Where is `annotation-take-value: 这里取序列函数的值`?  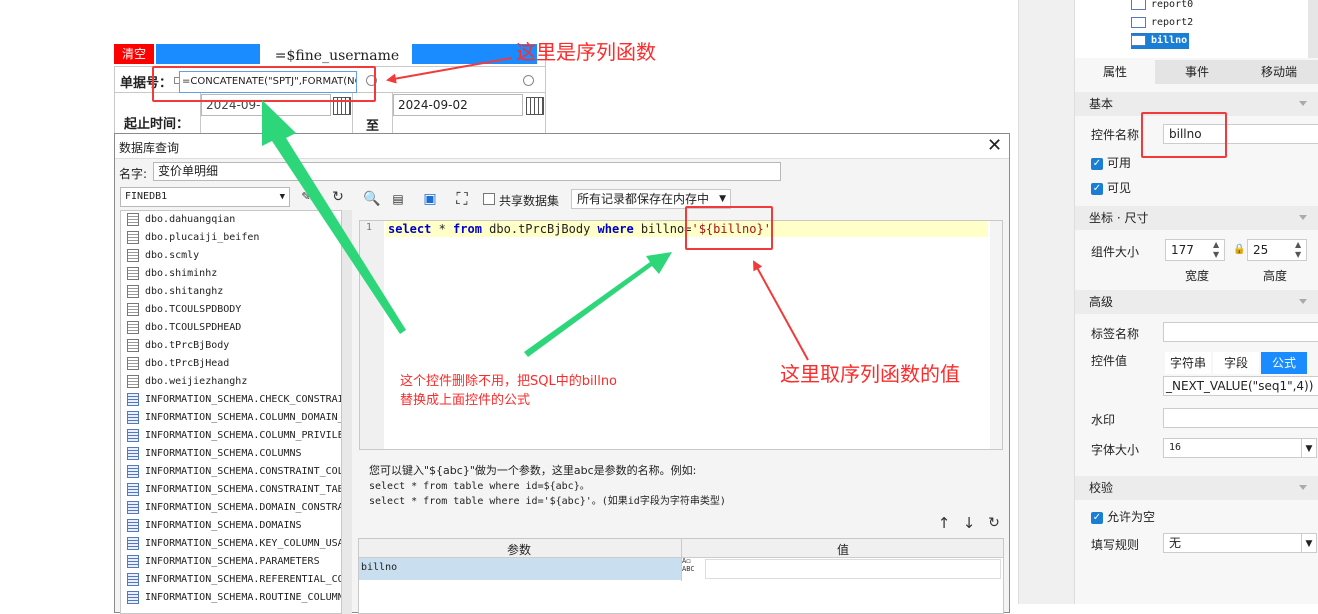 annotation-take-value: 这里取序列函数的值 is located at coordinates (870, 374).